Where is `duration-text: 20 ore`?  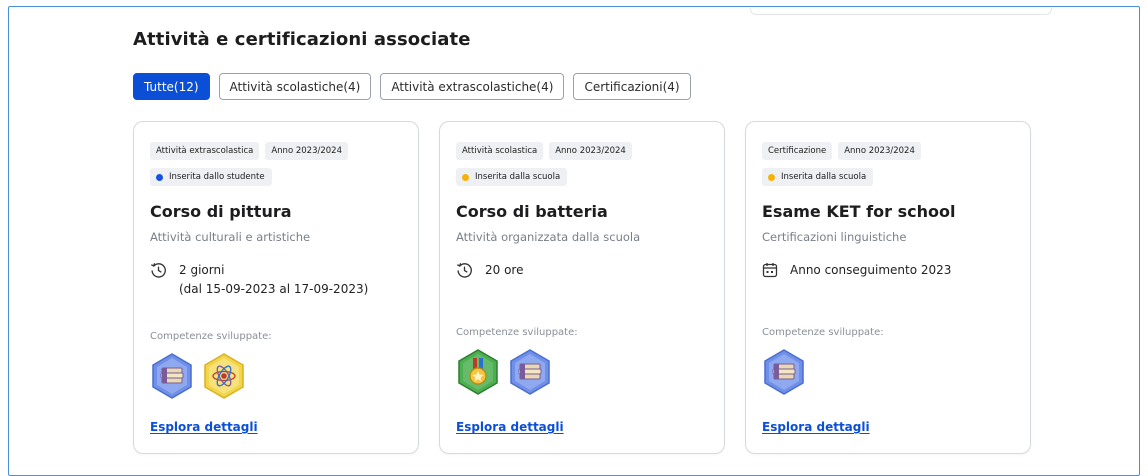 duration-text: 20 ore is located at coordinates (504, 270).